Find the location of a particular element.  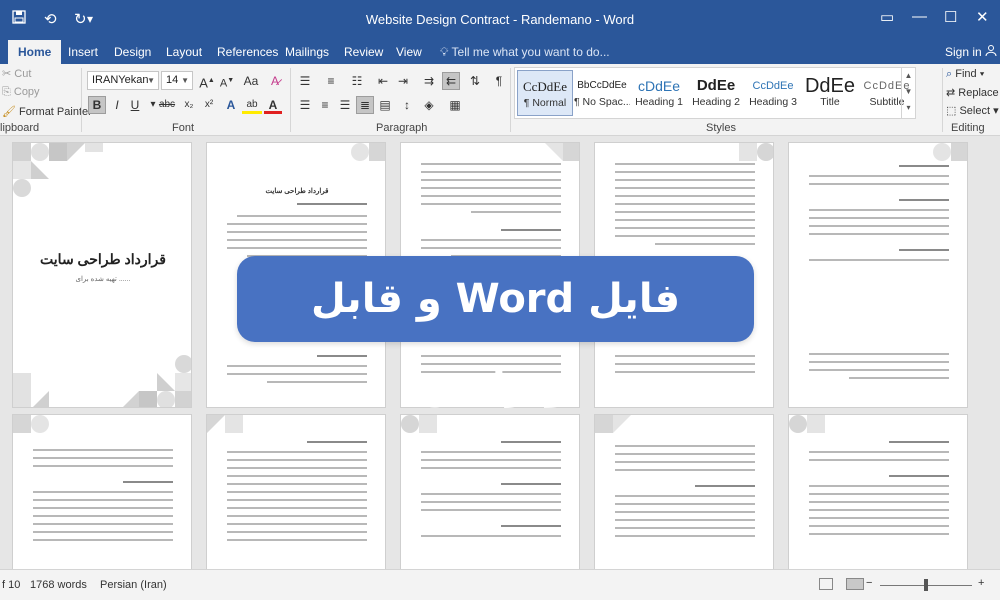

grow-font-button: A▲ is located at coordinates (207, 81).